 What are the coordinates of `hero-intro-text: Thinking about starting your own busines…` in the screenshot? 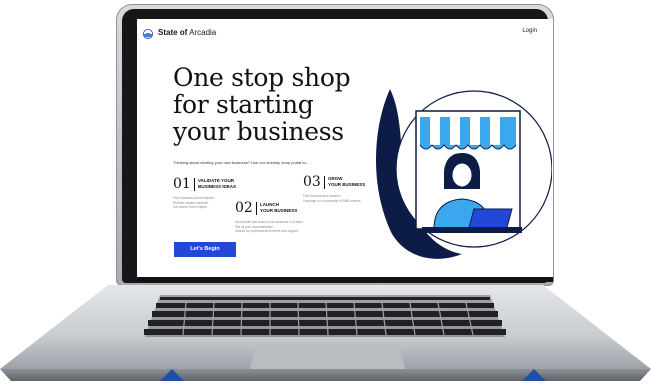 It's located at (241, 162).